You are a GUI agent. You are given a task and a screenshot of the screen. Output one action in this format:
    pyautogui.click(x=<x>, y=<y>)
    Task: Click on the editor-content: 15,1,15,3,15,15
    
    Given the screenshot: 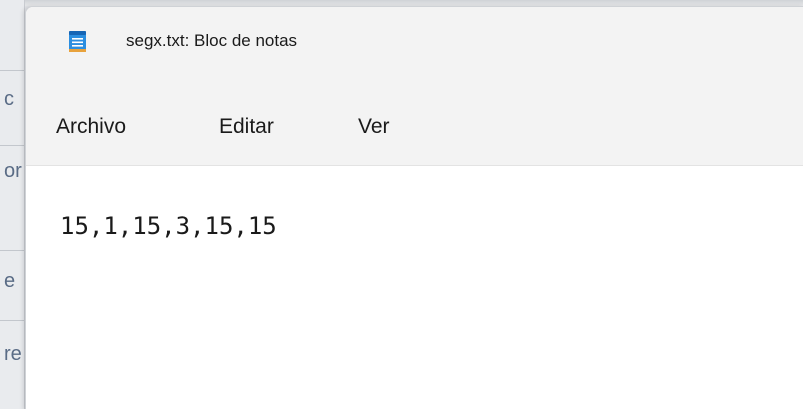 What is the action you would take?
    pyautogui.click(x=168, y=226)
    